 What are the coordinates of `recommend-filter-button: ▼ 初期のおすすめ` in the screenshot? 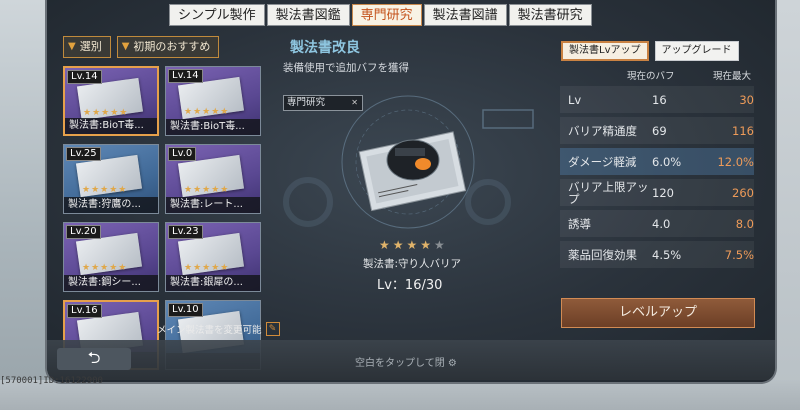 It's located at (168, 47).